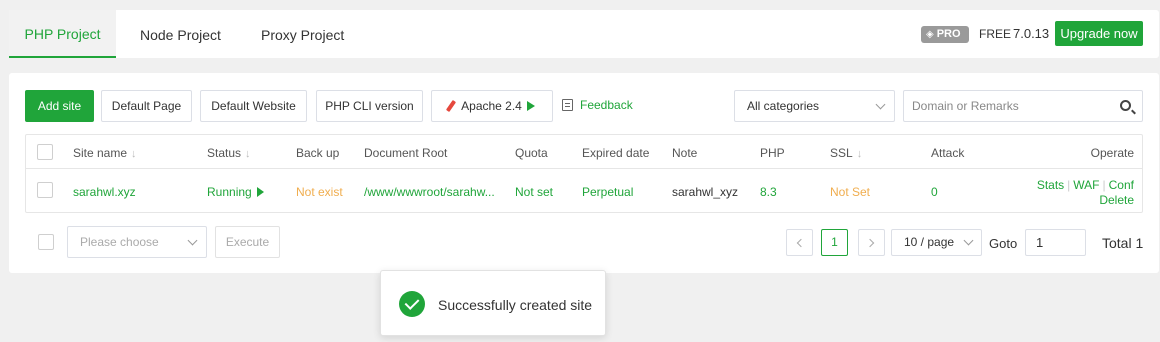 The height and width of the screenshot is (342, 1160). Describe the element at coordinates (1099, 33) in the screenshot. I see `upgrade-button: Upgrade now` at that location.